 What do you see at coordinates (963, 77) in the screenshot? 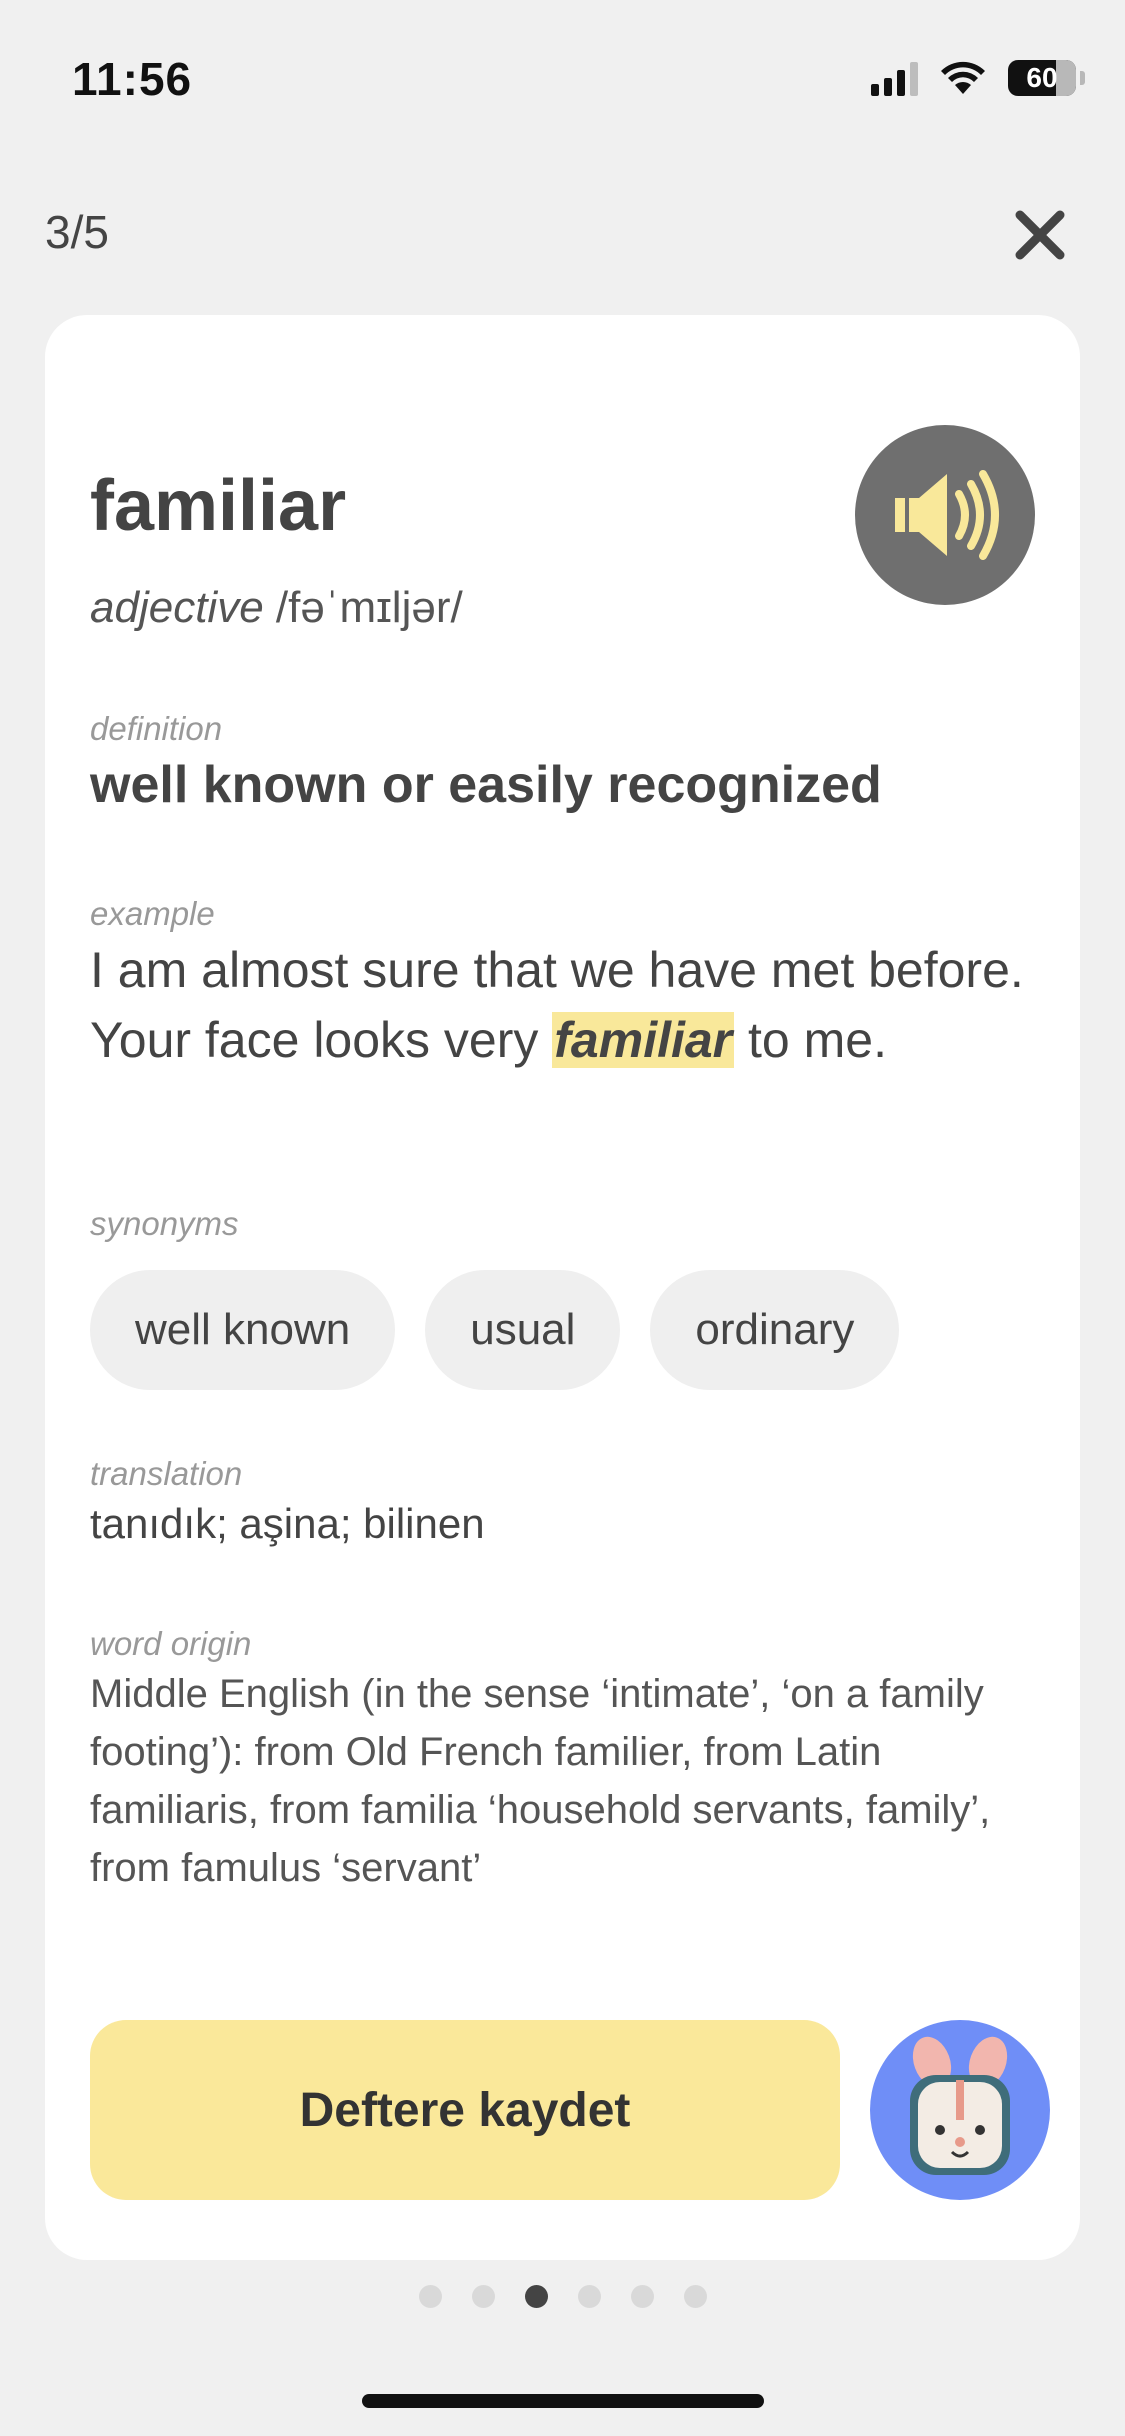
I see `wifi-icon` at bounding box center [963, 77].